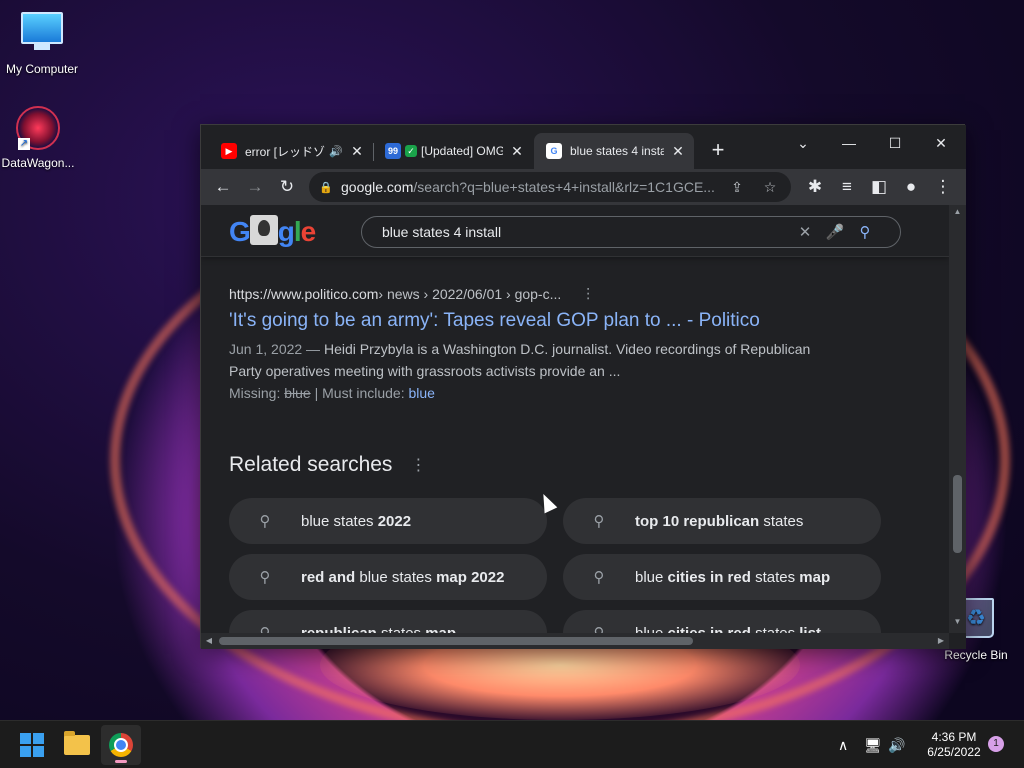  Describe the element at coordinates (957, 419) in the screenshot. I see `vertical-scrollbar: ▲ ▼` at that location.